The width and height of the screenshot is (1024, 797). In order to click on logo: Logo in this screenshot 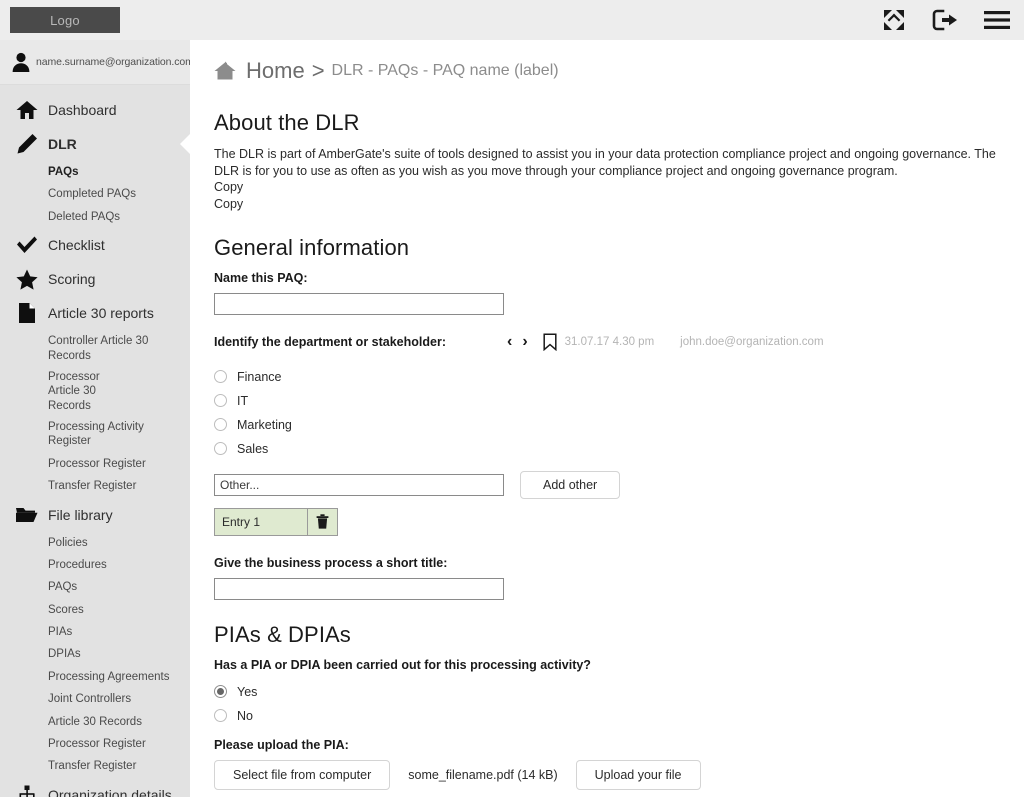, I will do `click(65, 20)`.